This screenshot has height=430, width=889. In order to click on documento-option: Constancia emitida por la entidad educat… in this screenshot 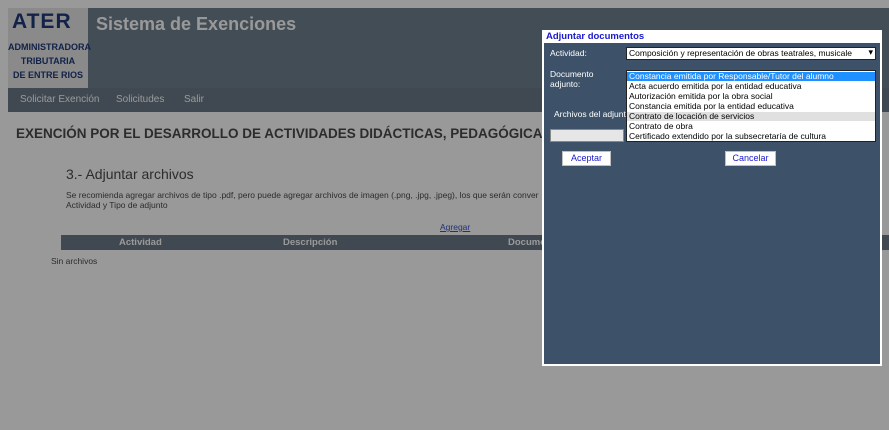, I will do `click(751, 106)`.